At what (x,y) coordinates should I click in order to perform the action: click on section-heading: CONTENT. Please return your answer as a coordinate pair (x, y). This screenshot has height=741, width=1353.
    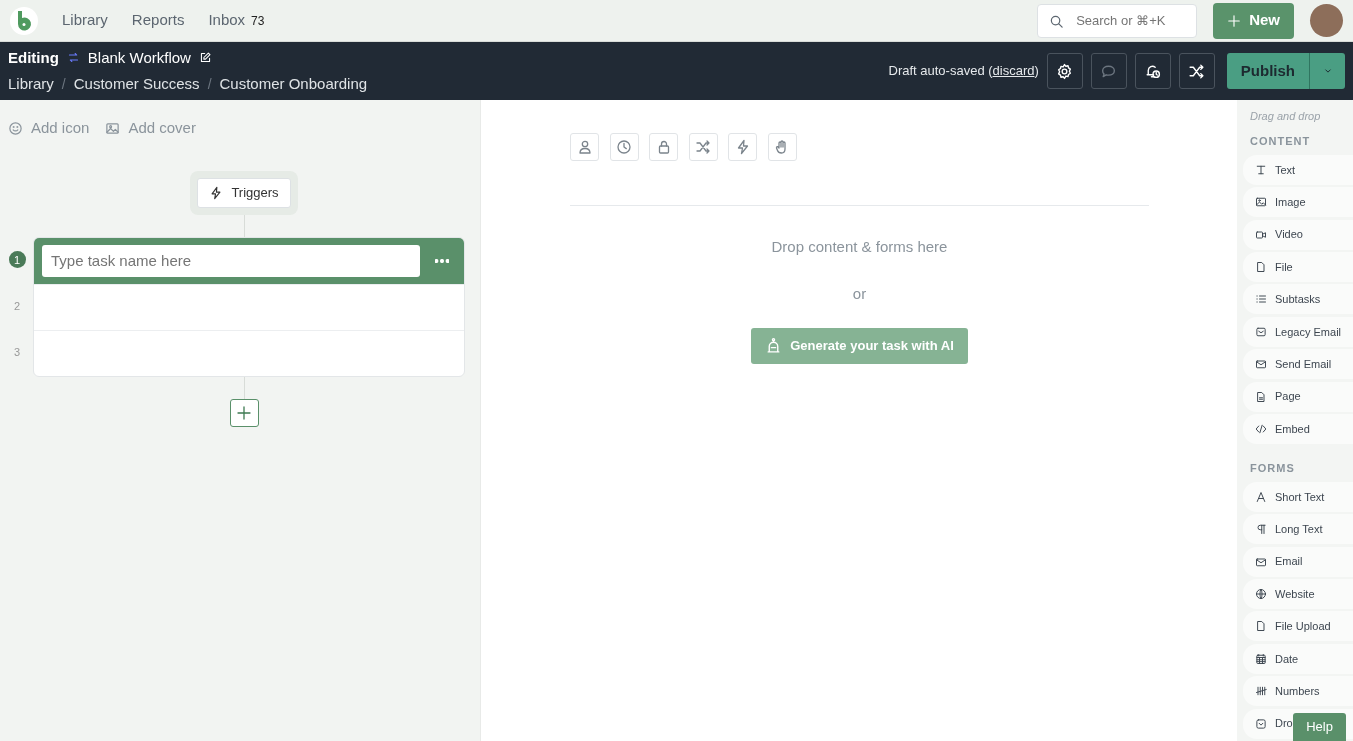
    Looking at the image, I should click on (1280, 142).